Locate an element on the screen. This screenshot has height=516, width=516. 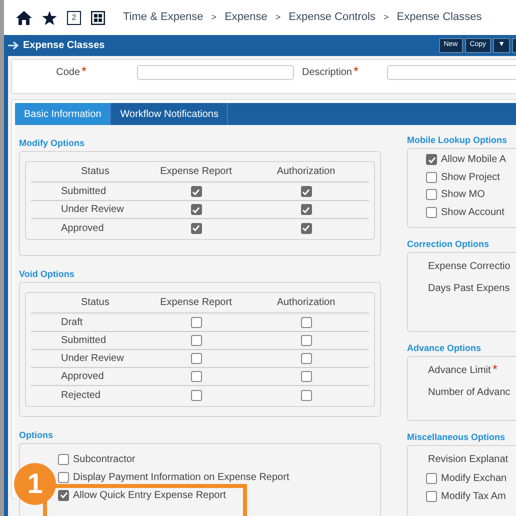
option-label: Show MO is located at coordinates (463, 195).